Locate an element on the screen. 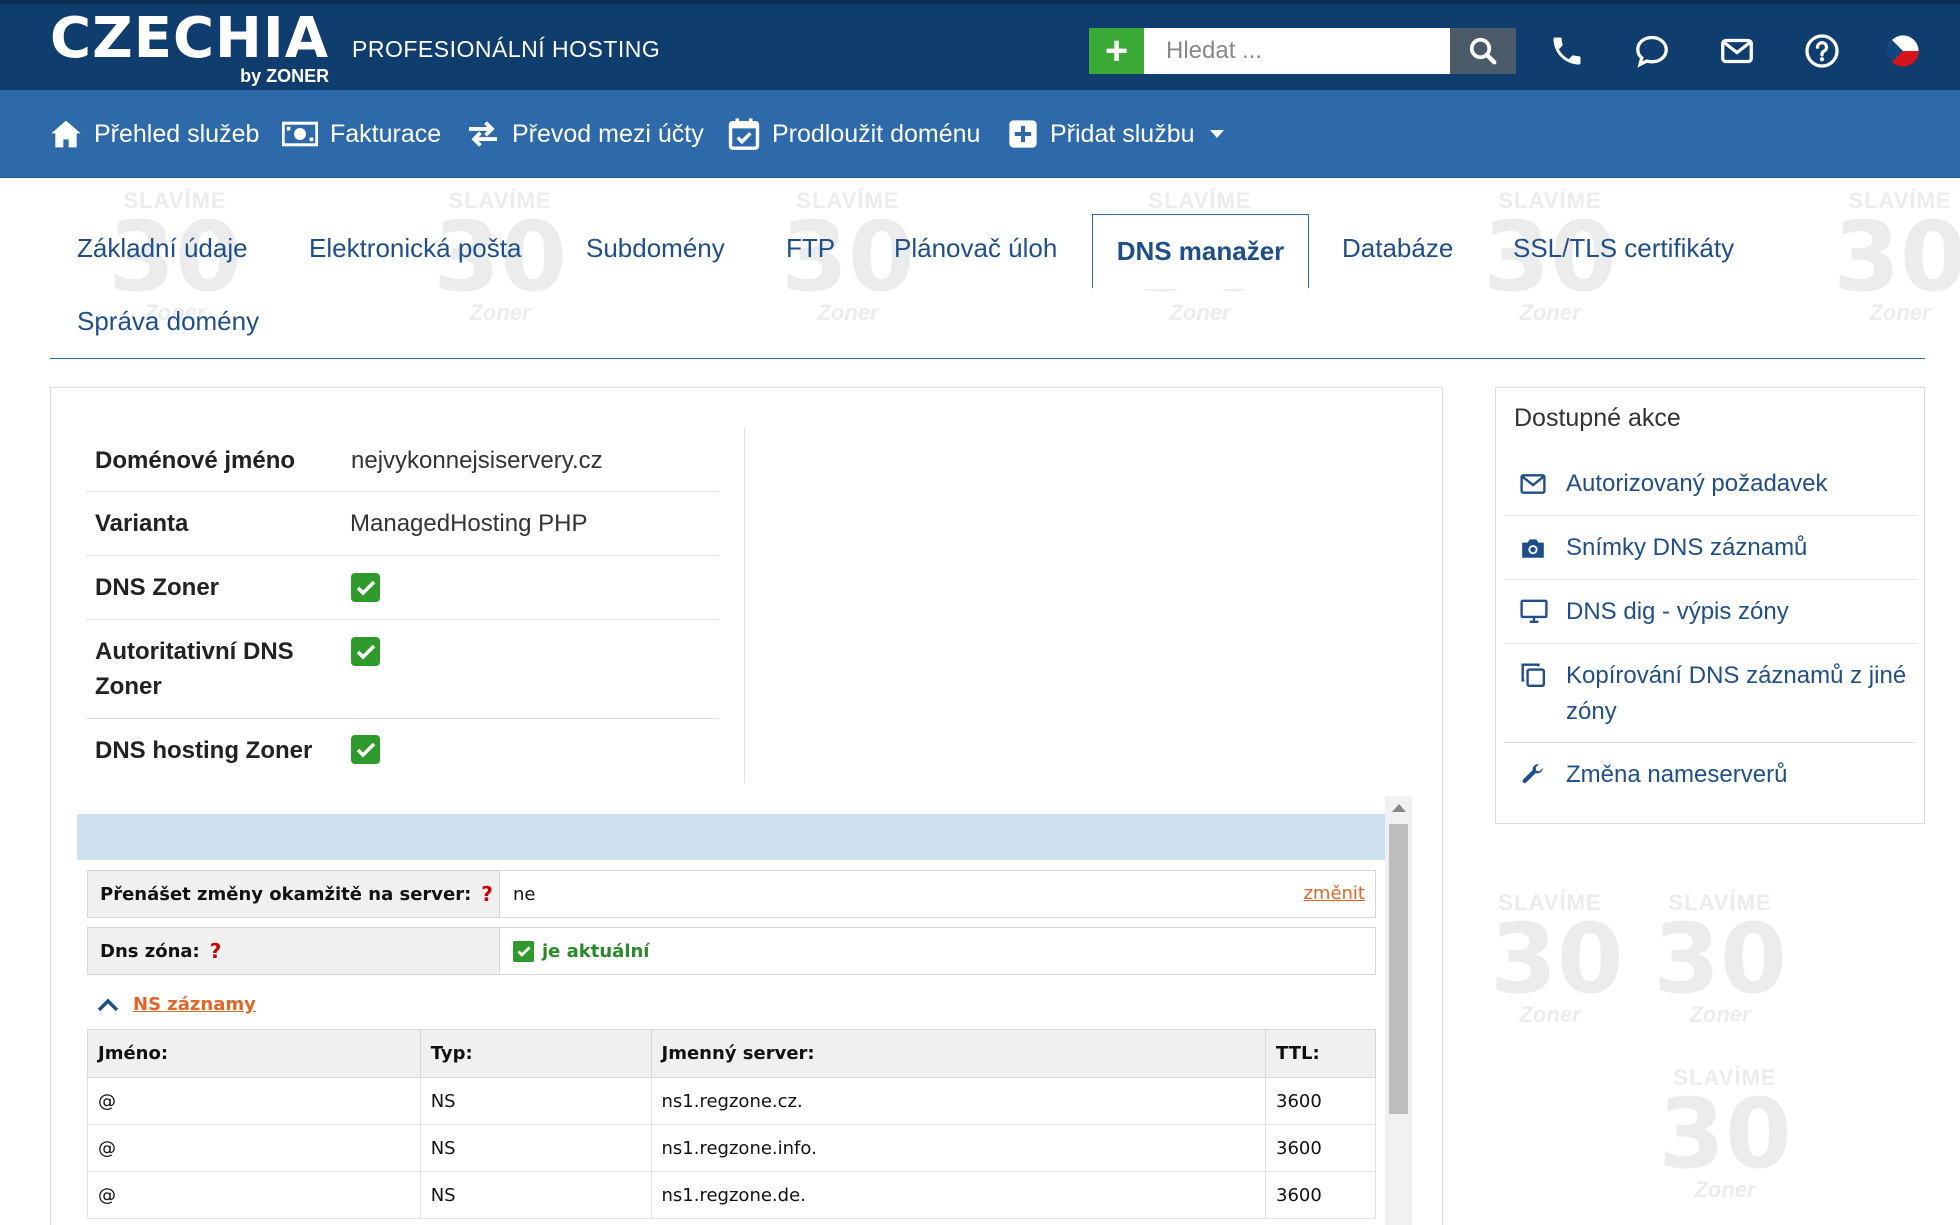 The width and height of the screenshot is (1960, 1225). nav-item-add-service: Přidat službu is located at coordinates (1116, 134).